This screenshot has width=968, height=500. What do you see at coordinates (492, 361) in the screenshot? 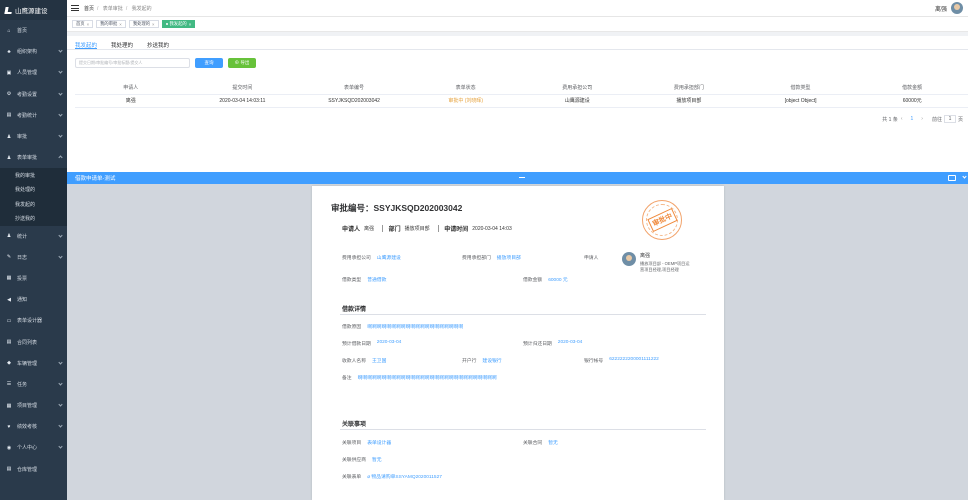
I see `field-value: 建设银行` at bounding box center [492, 361].